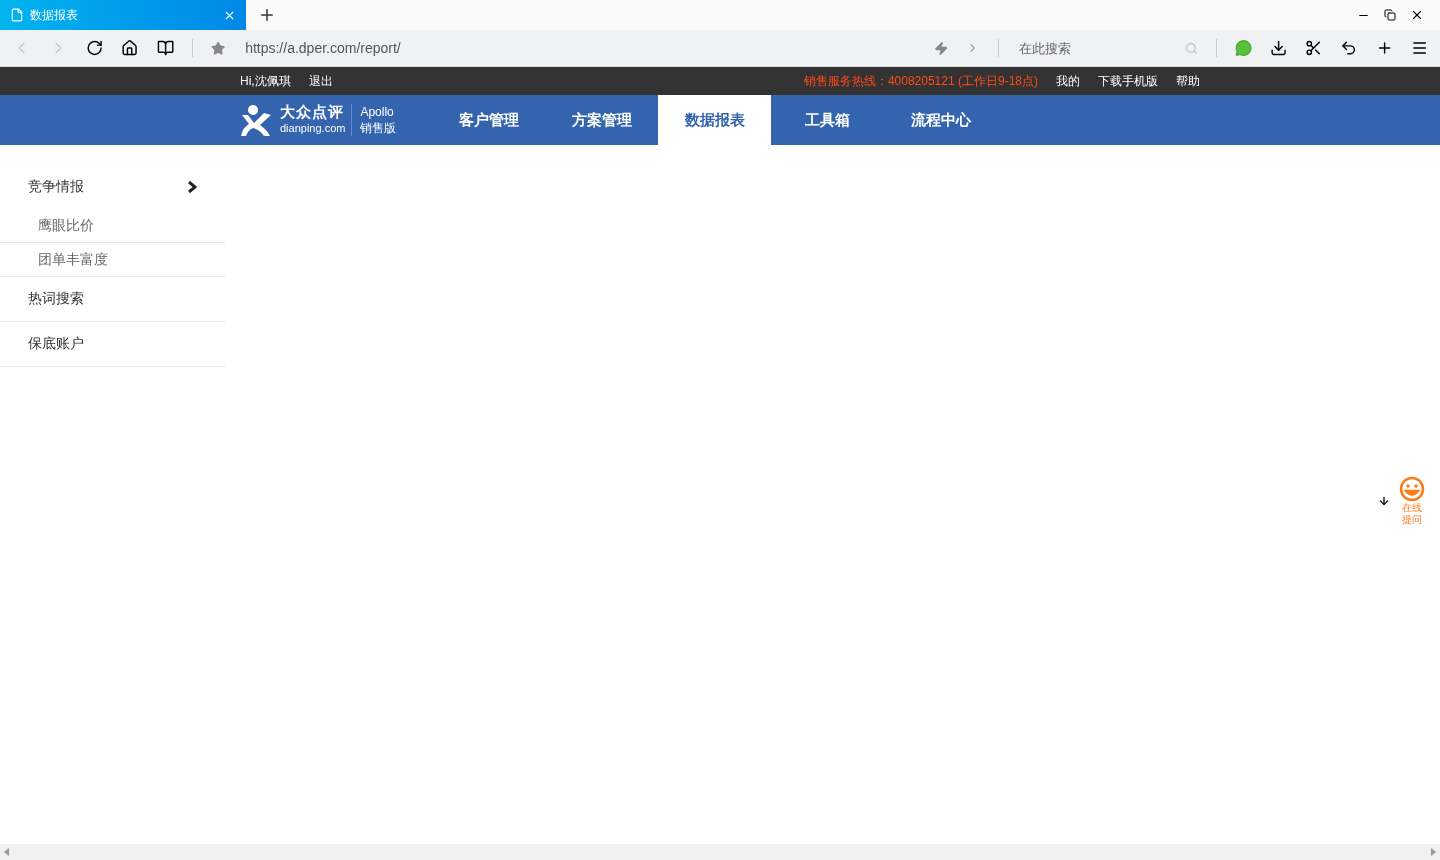 Image resolution: width=1440 pixels, height=860 pixels. What do you see at coordinates (580, 48) in the screenshot?
I see `address-field: https://a.dper.com/report/` at bounding box center [580, 48].